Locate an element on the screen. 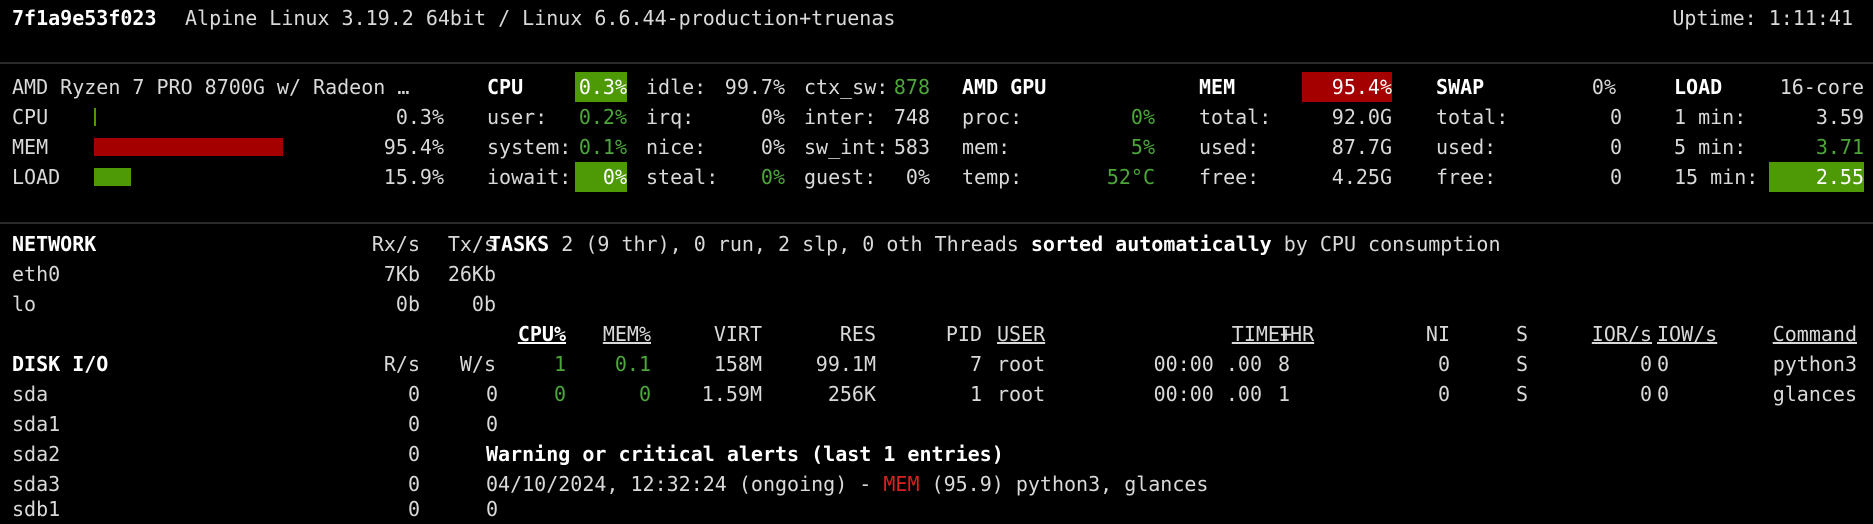 The height and width of the screenshot is (524, 1873). col-header-thr: THR is located at coordinates (1296, 334).